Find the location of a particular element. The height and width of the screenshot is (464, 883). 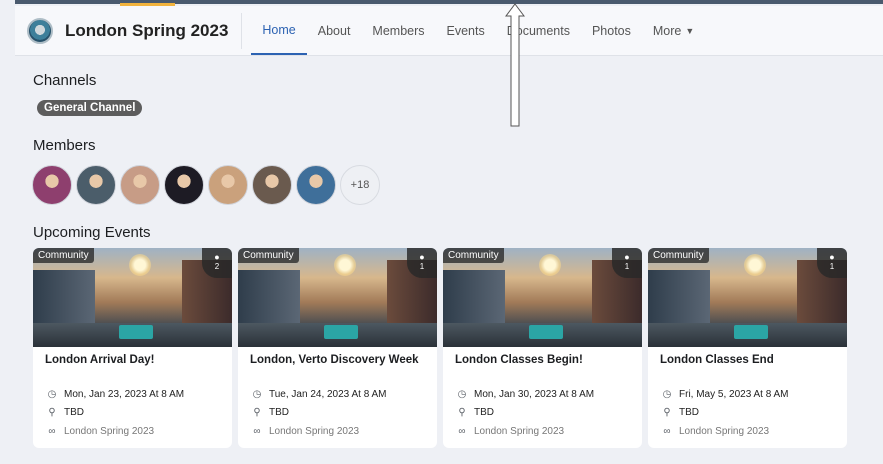

tab-more-label: More is located at coordinates (667, 30).